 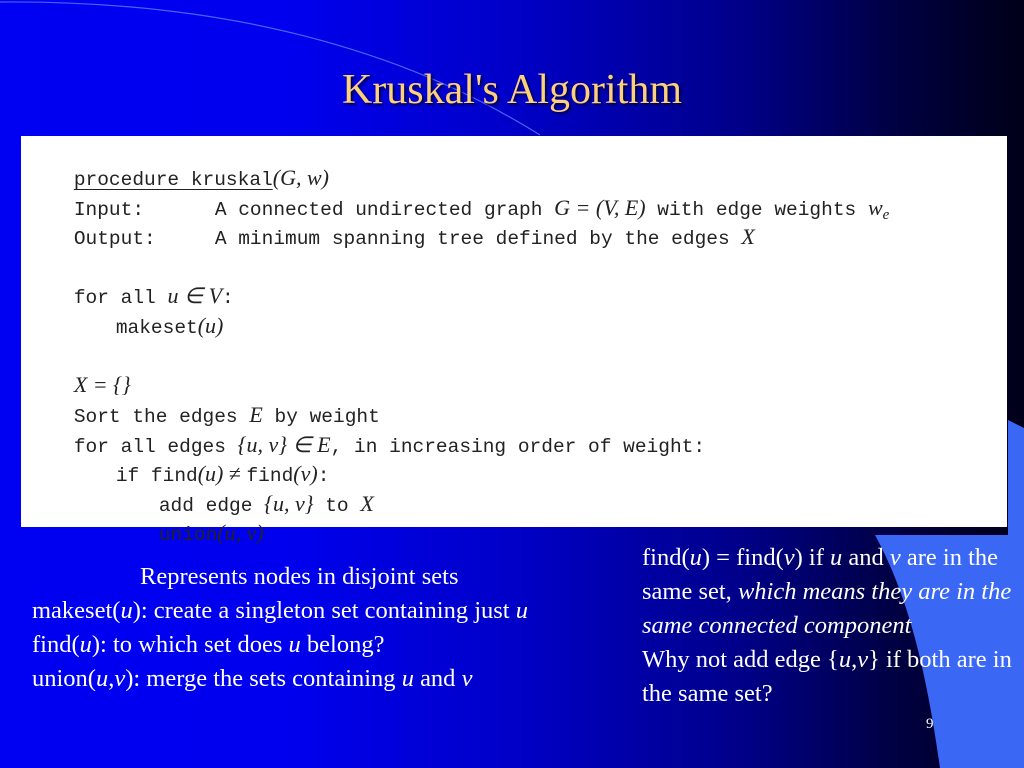 I want to click on input-weight: w, so click(x=875, y=207).